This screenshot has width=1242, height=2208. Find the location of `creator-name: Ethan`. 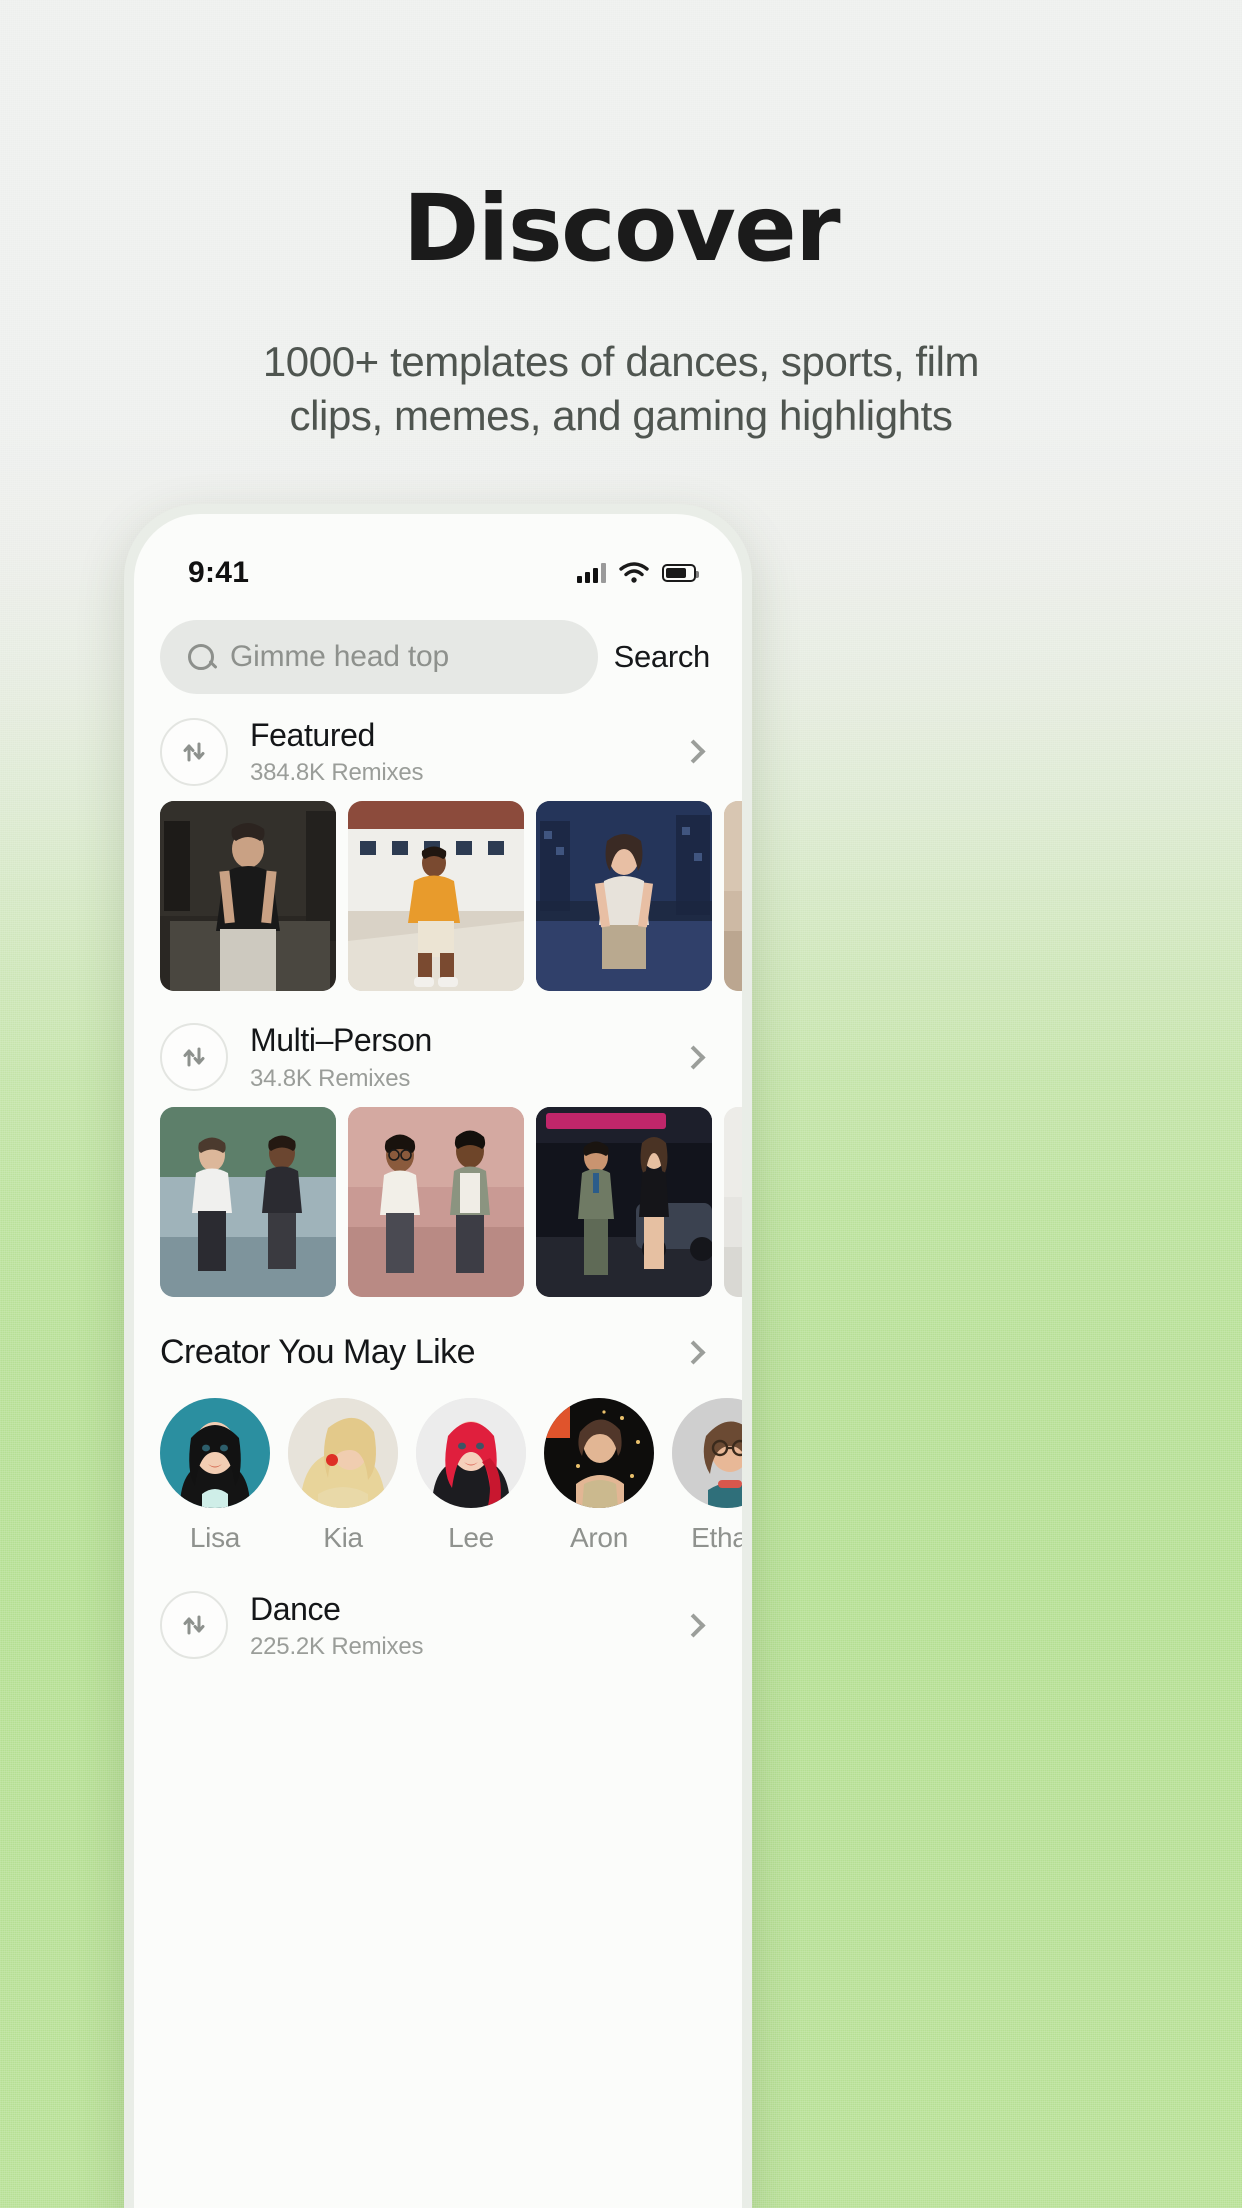

creator-name: Ethan is located at coordinates (716, 1537).